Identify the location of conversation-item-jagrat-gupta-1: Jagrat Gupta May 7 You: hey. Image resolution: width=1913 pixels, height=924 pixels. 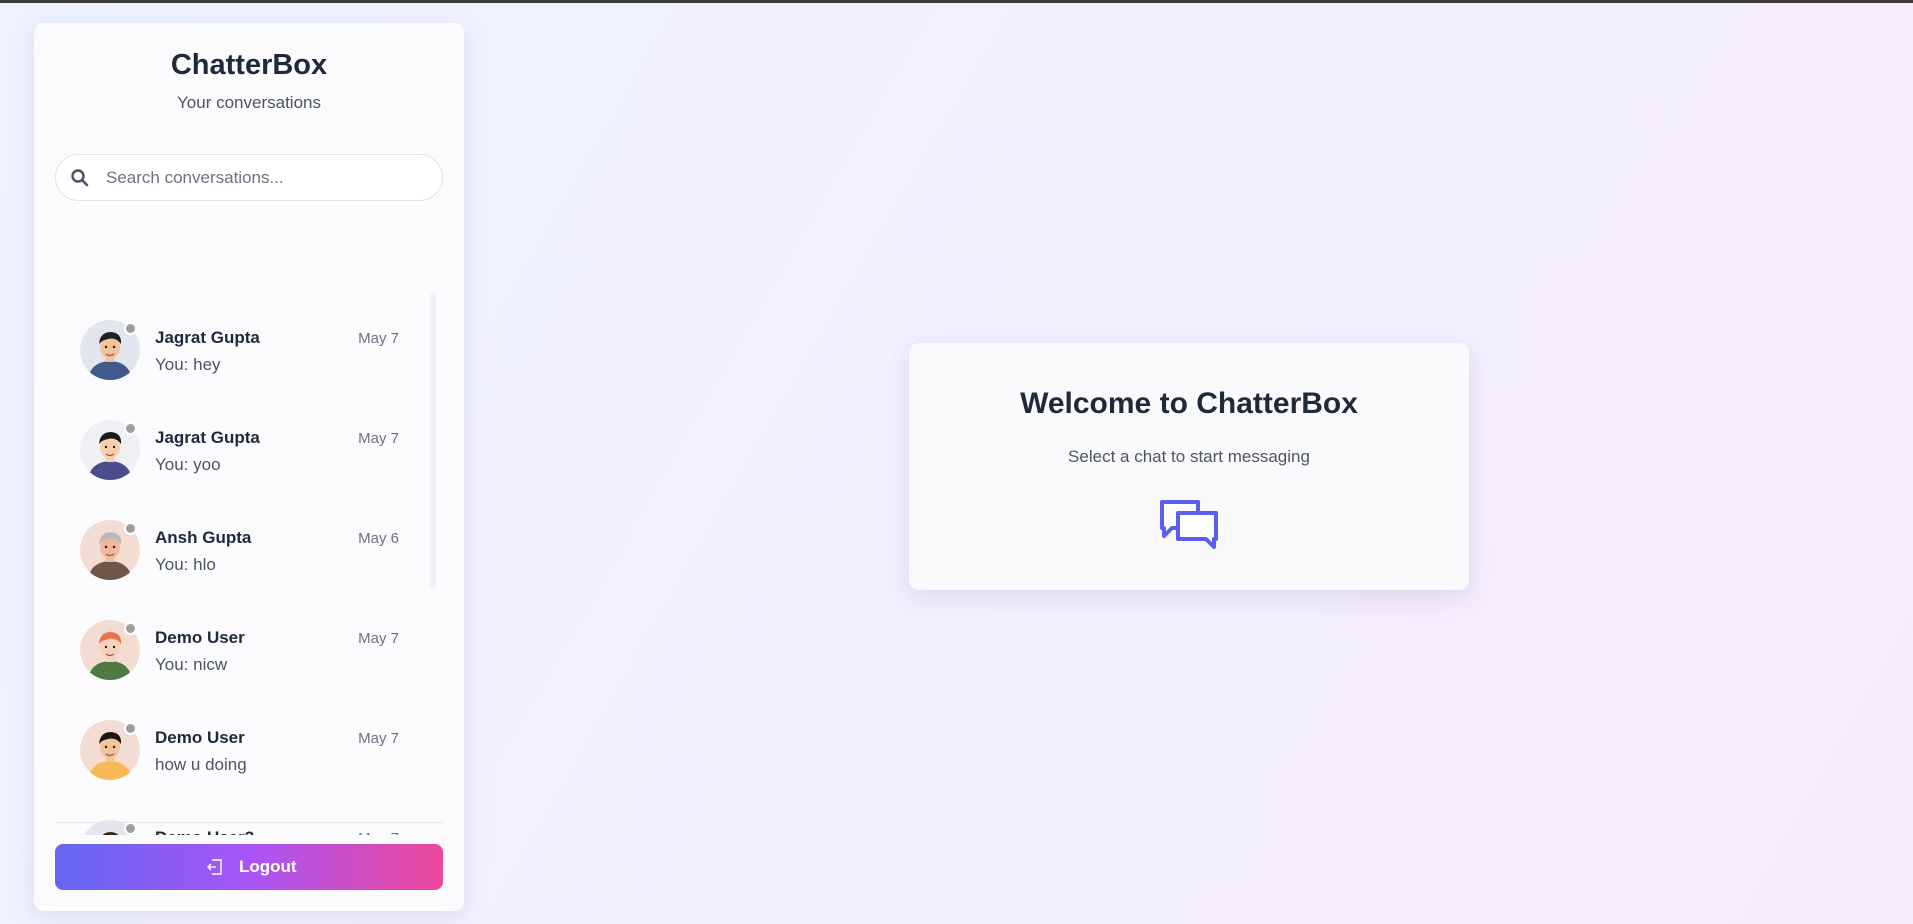
(249, 343).